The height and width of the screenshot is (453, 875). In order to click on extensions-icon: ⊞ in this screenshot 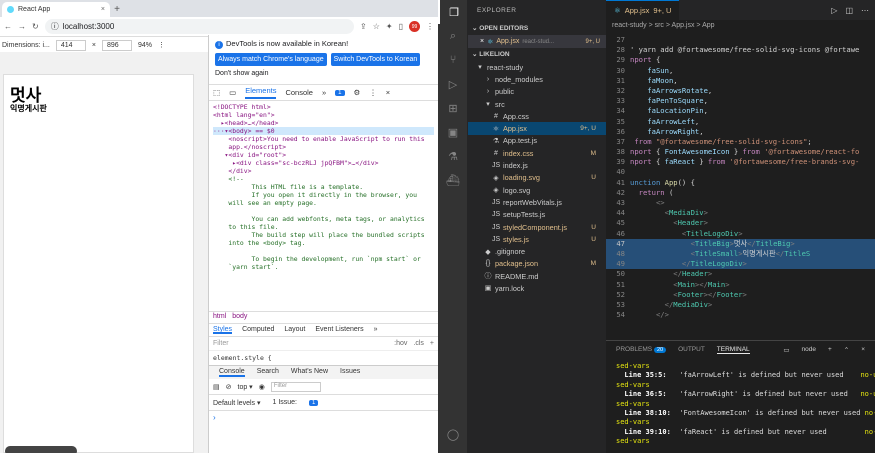, I will do `click(453, 108)`.